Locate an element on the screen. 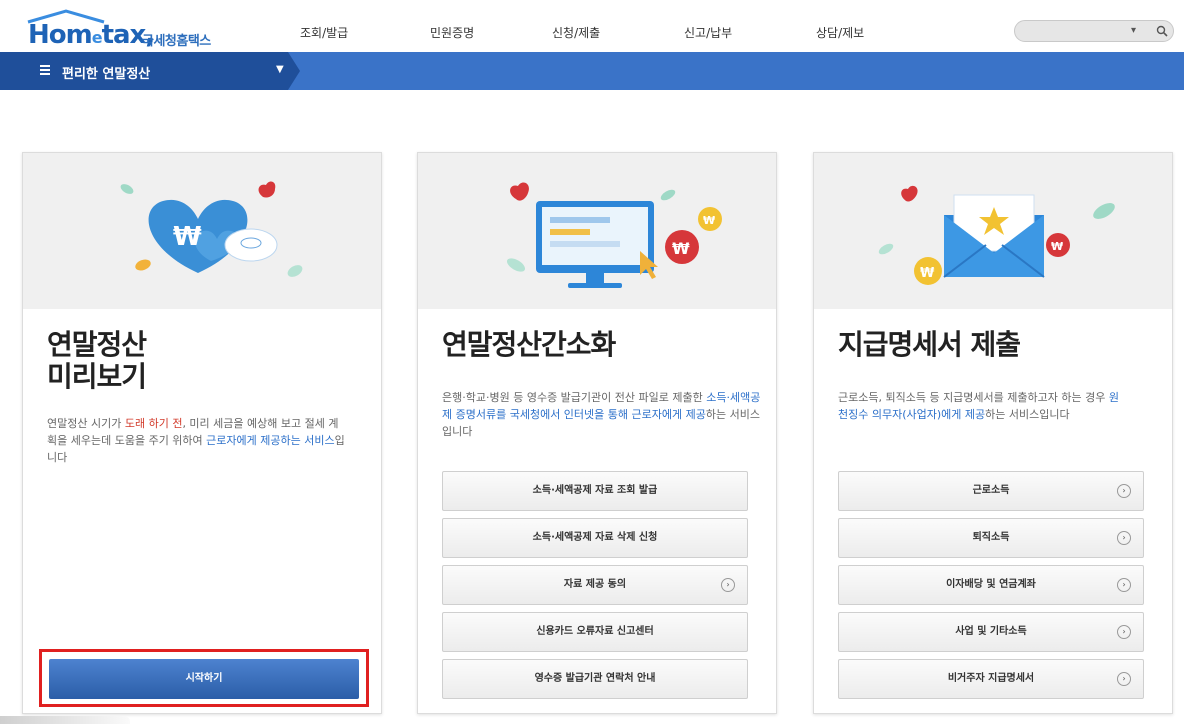 This screenshot has height=724, width=1184. list-button: 자료 제공 동의 › is located at coordinates (595, 585).